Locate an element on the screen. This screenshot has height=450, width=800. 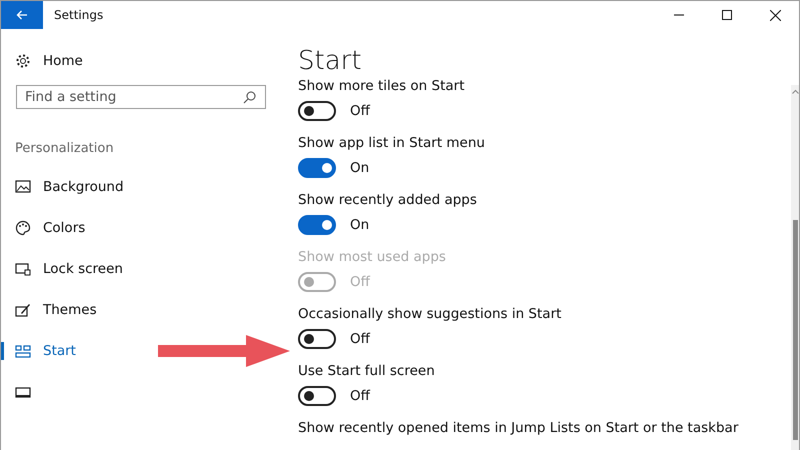
setting-label: Show most used apps is located at coordinates (372, 257).